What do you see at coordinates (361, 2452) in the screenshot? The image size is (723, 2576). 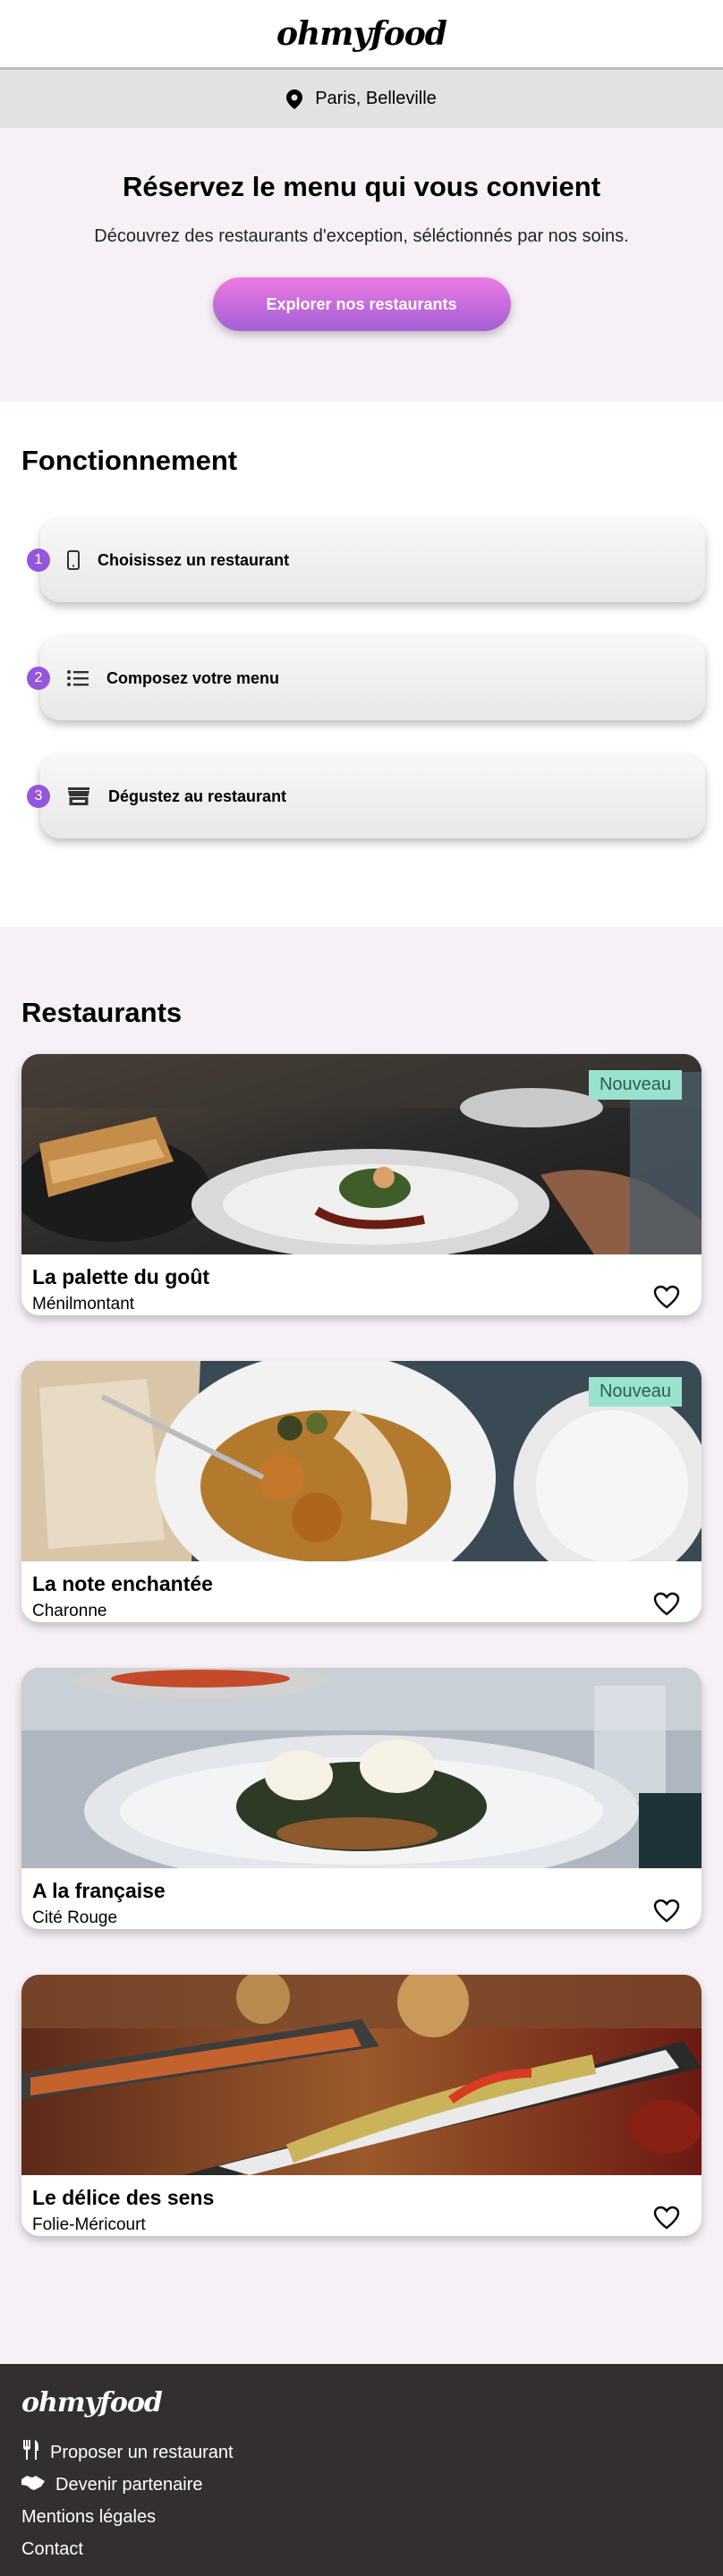 I see `propose-restaurant-link: Proposer un restaurant` at bounding box center [361, 2452].